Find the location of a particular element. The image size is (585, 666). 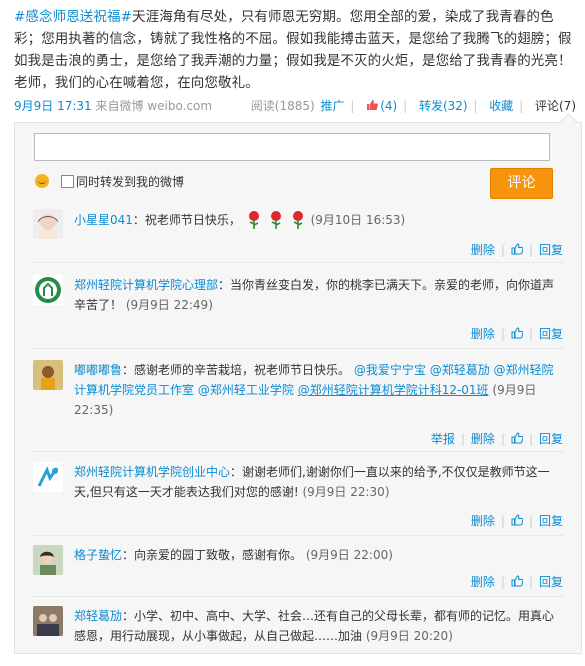

comment-text: 小星星041：祝老师节日快乐， (9月10日 16:53) is located at coordinates (319, 220).